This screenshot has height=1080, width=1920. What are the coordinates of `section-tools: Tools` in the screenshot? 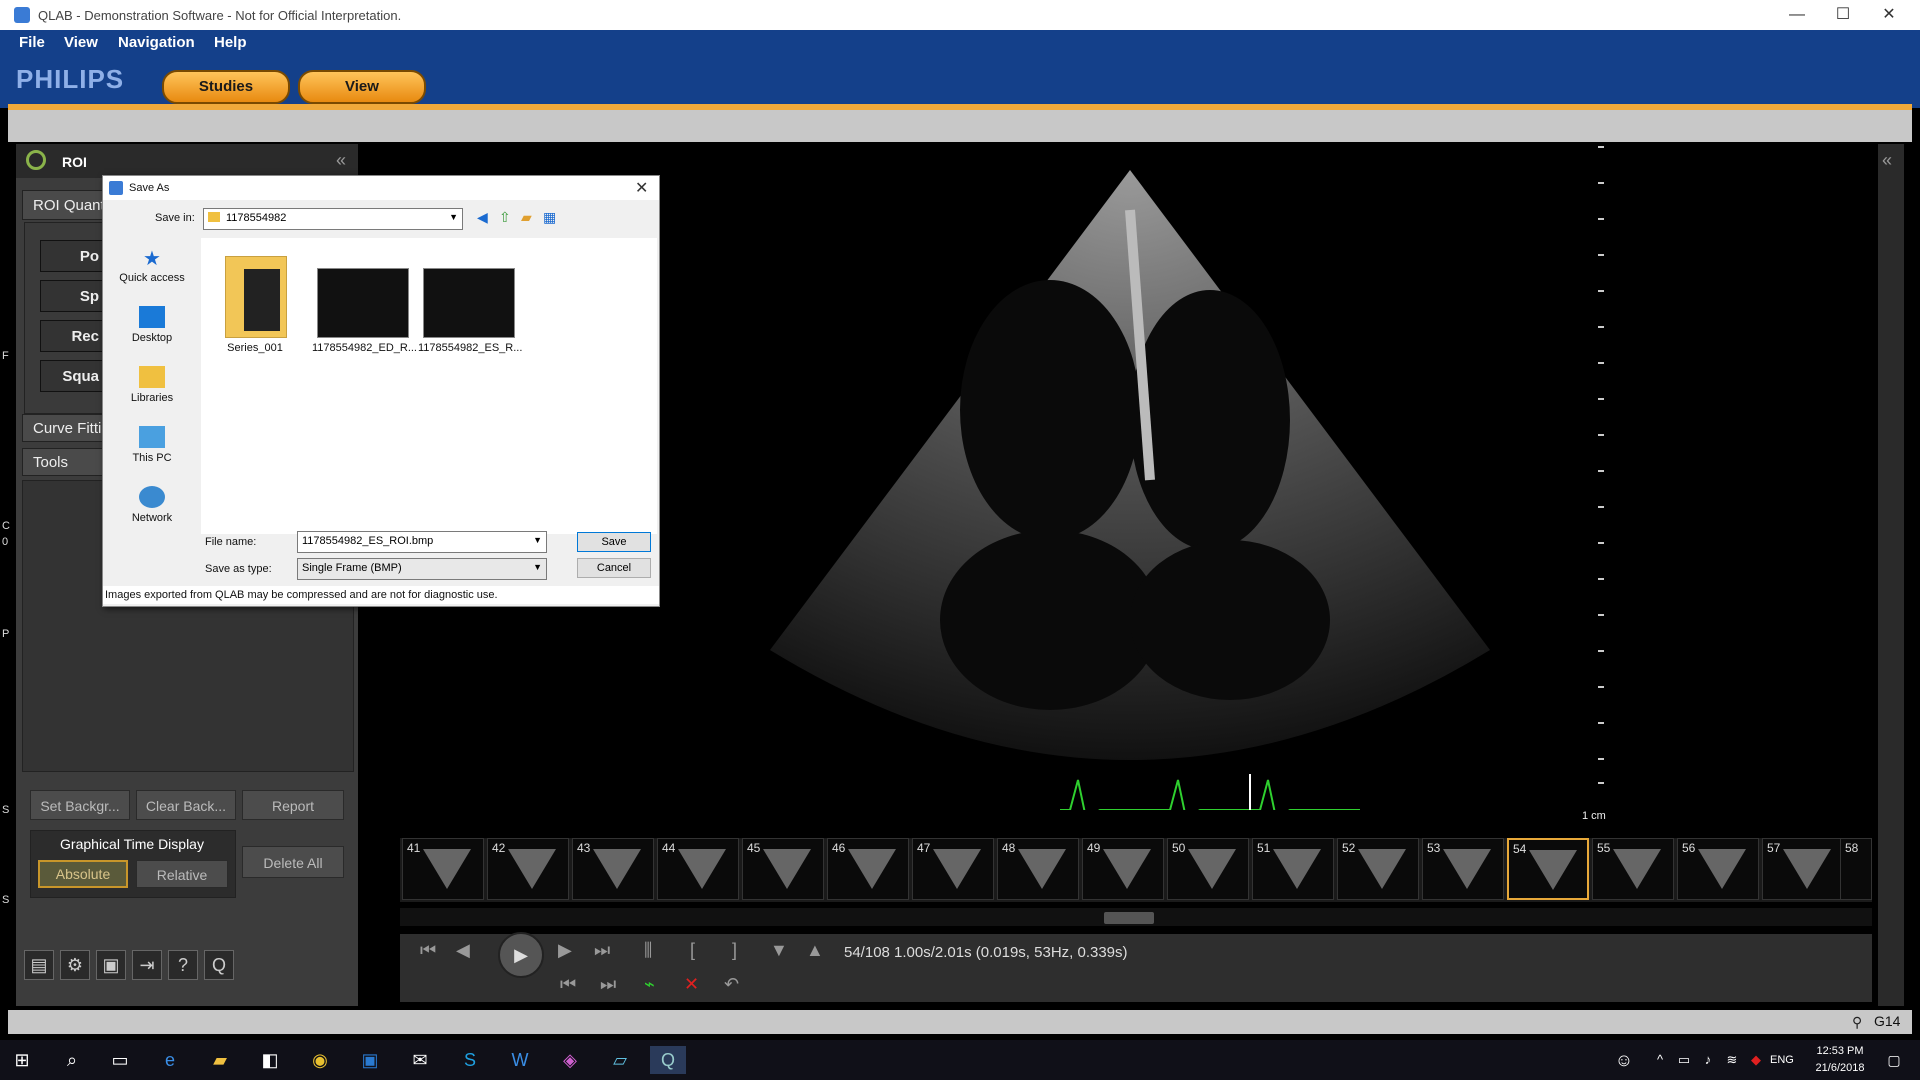 It's located at (64, 462).